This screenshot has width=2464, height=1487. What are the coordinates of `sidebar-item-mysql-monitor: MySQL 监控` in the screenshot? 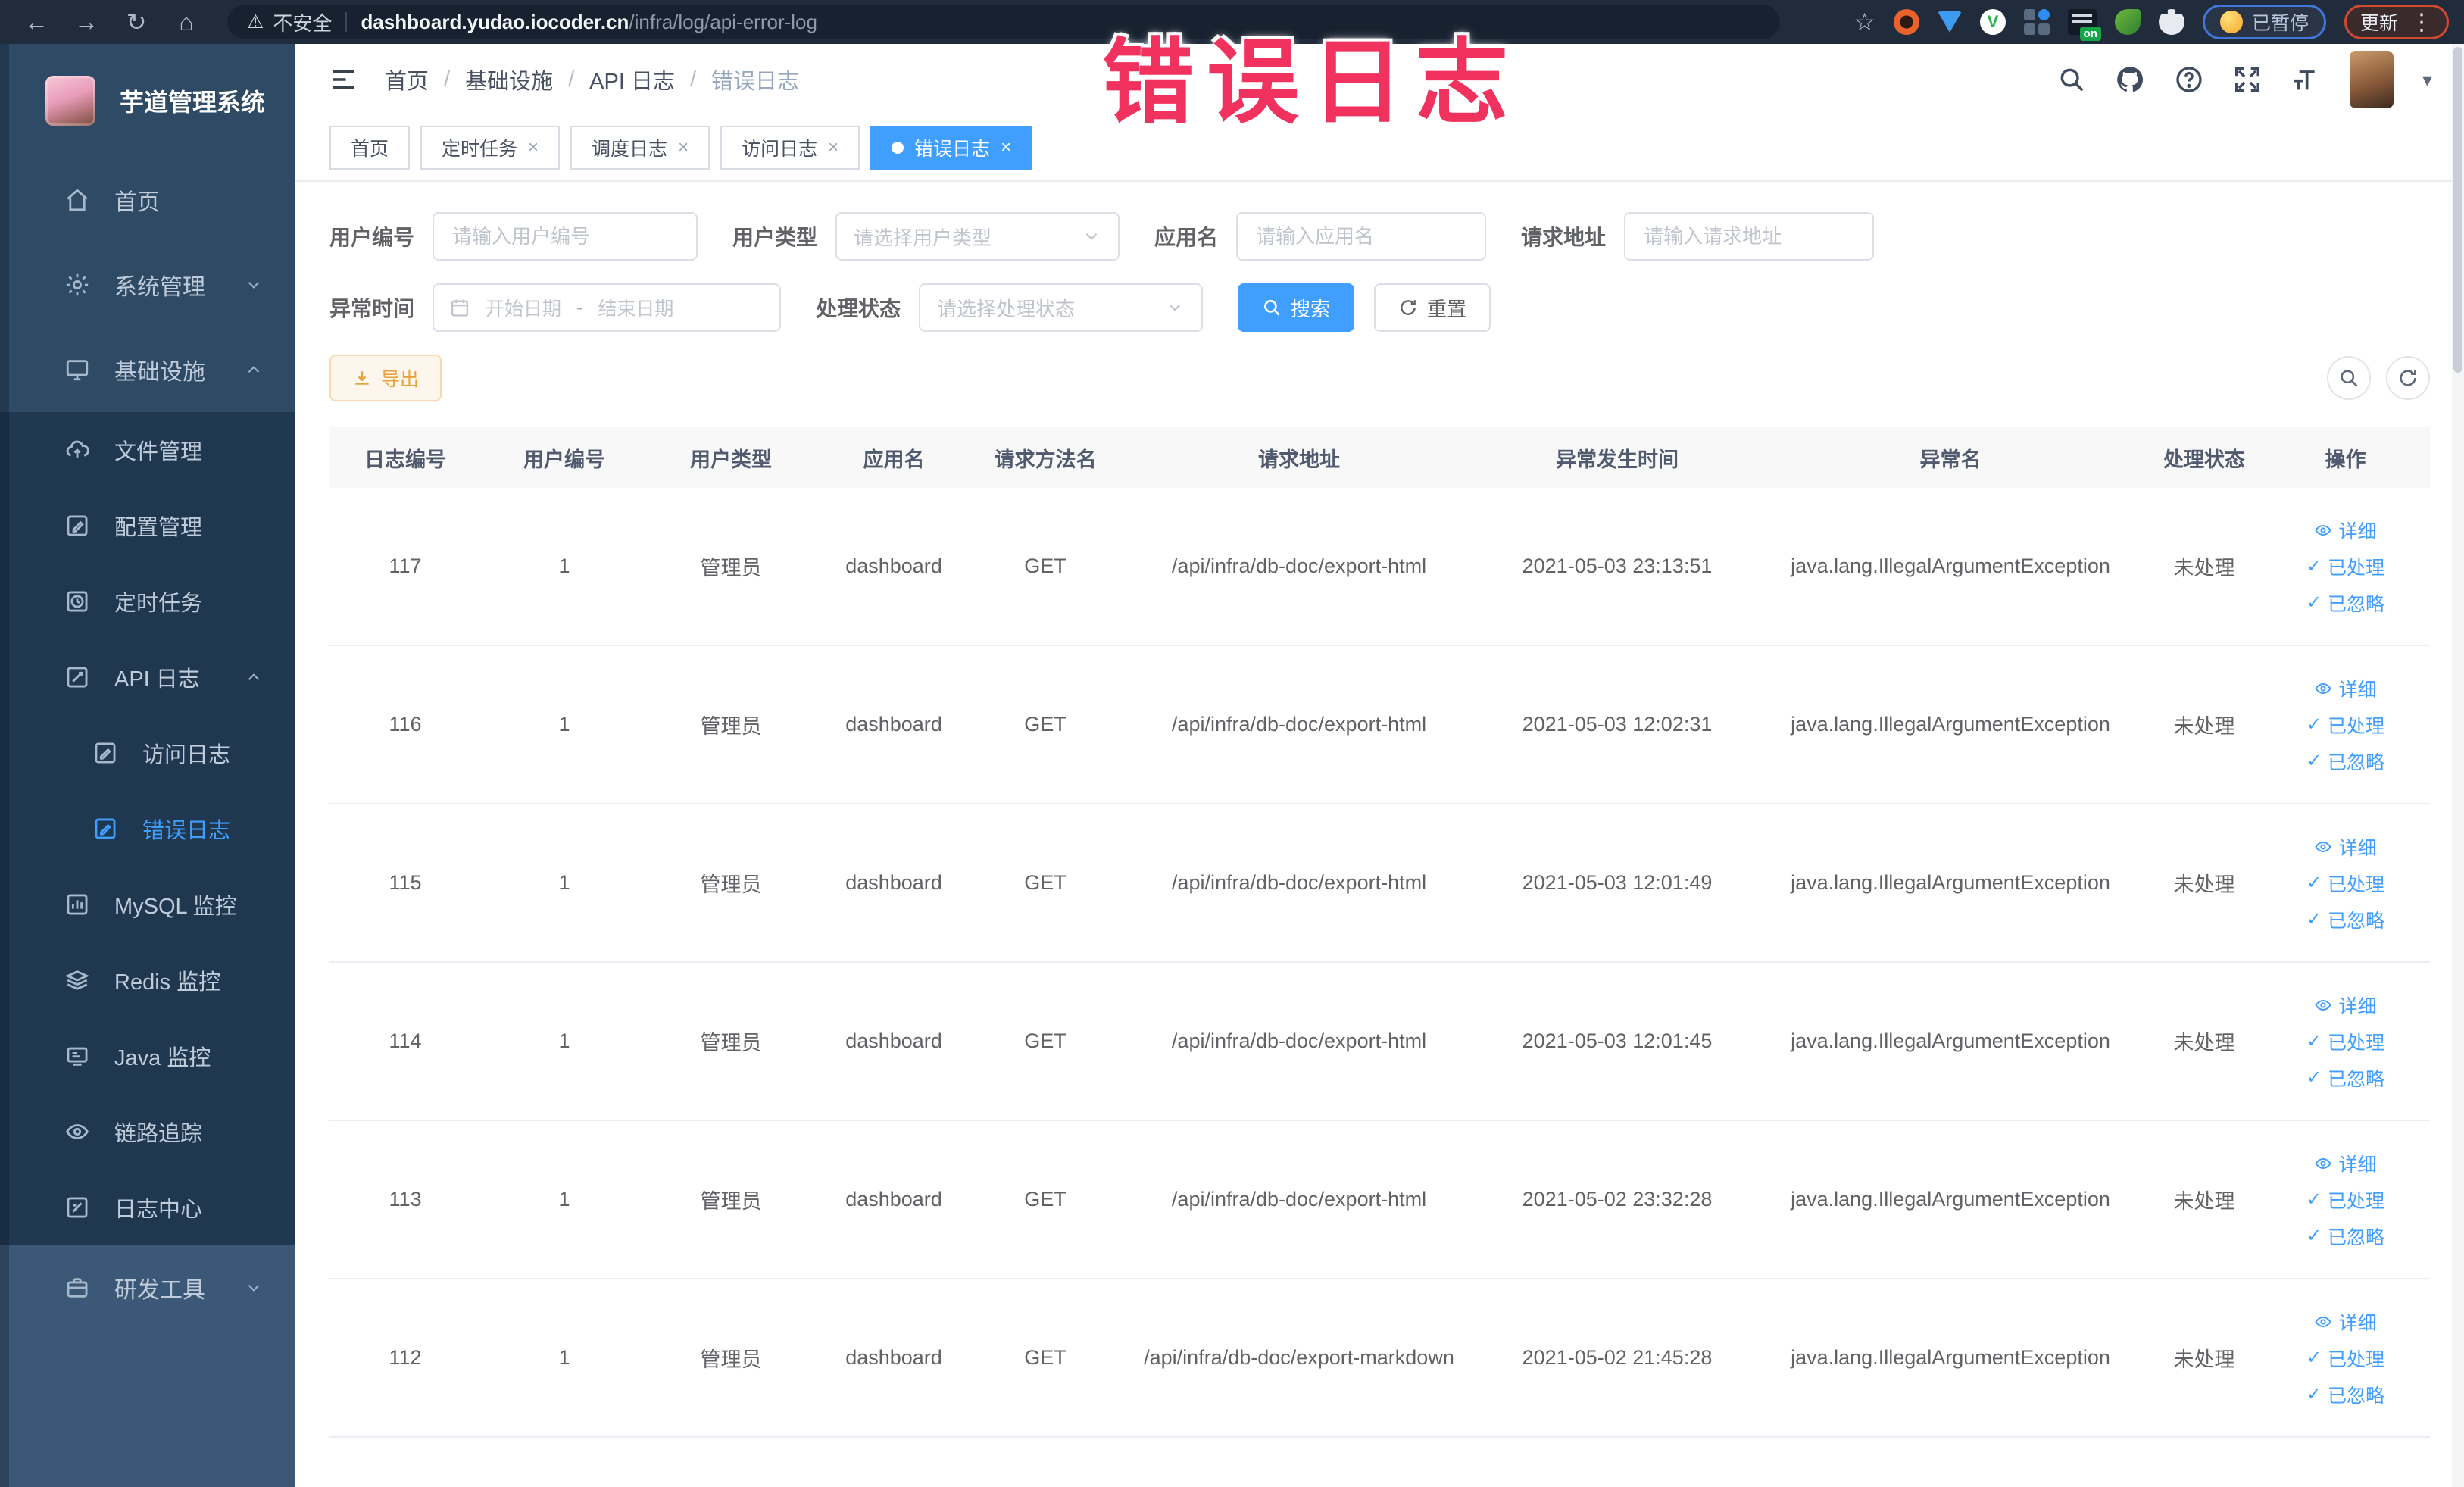 It's located at (147, 904).